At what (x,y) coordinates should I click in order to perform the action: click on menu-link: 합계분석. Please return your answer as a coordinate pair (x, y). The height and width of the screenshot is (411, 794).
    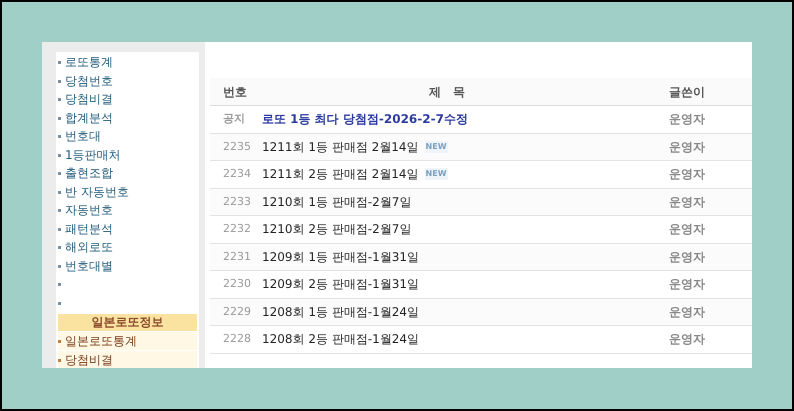
    Looking at the image, I should click on (89, 117).